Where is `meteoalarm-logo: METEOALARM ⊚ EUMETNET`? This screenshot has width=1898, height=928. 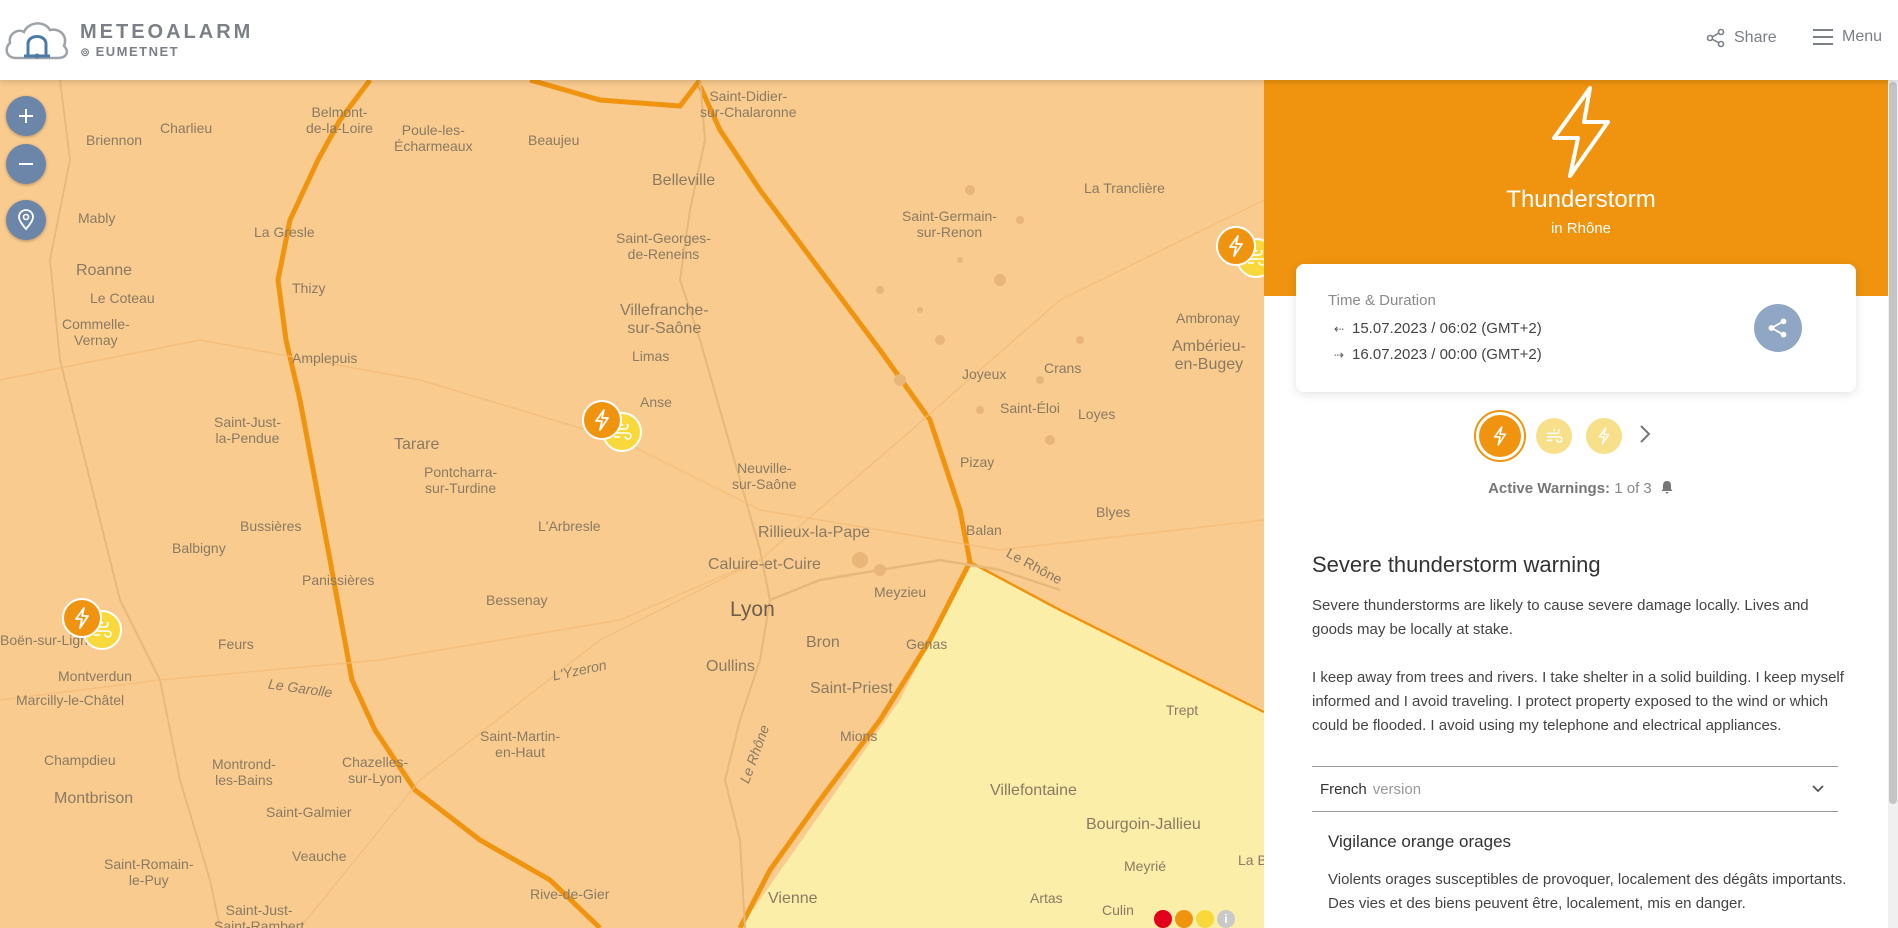
meteoalarm-logo: METEOALARM ⊚ EUMETNET is located at coordinates (128, 40).